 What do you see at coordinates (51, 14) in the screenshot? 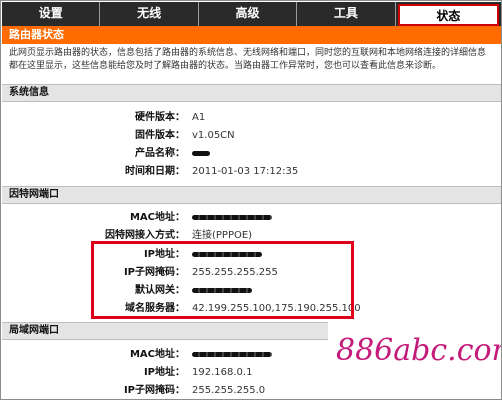
I see `tab-settings: 设置` at bounding box center [51, 14].